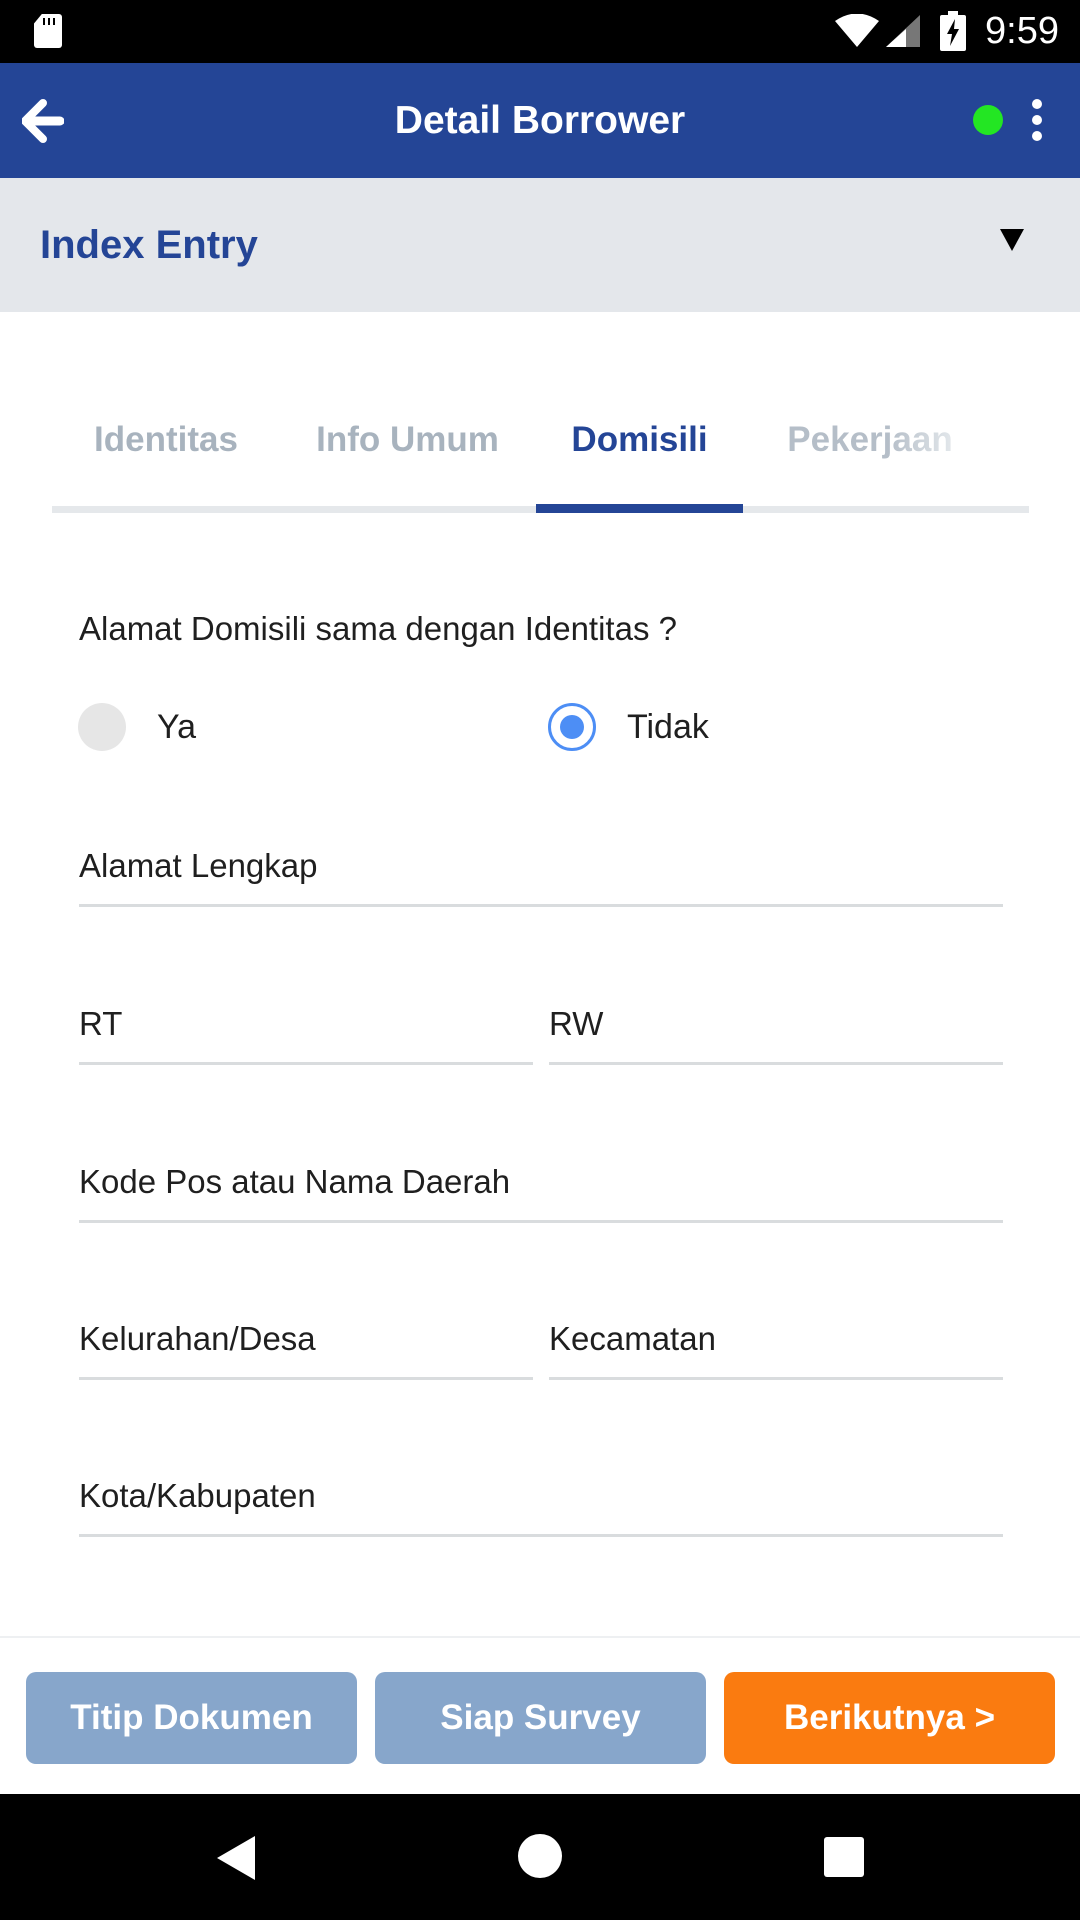 The width and height of the screenshot is (1080, 1920). What do you see at coordinates (236, 1858) in the screenshot?
I see `nav-back-icon` at bounding box center [236, 1858].